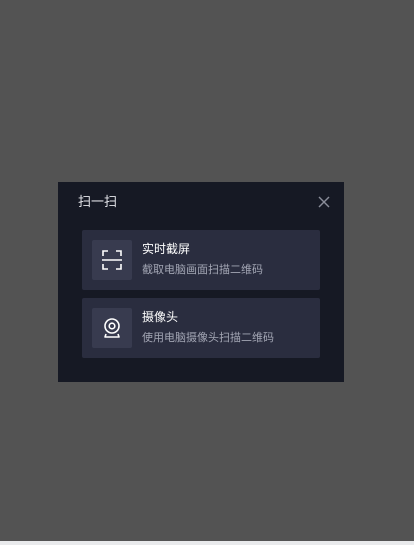  I want to click on camera-icon-box, so click(112, 328).